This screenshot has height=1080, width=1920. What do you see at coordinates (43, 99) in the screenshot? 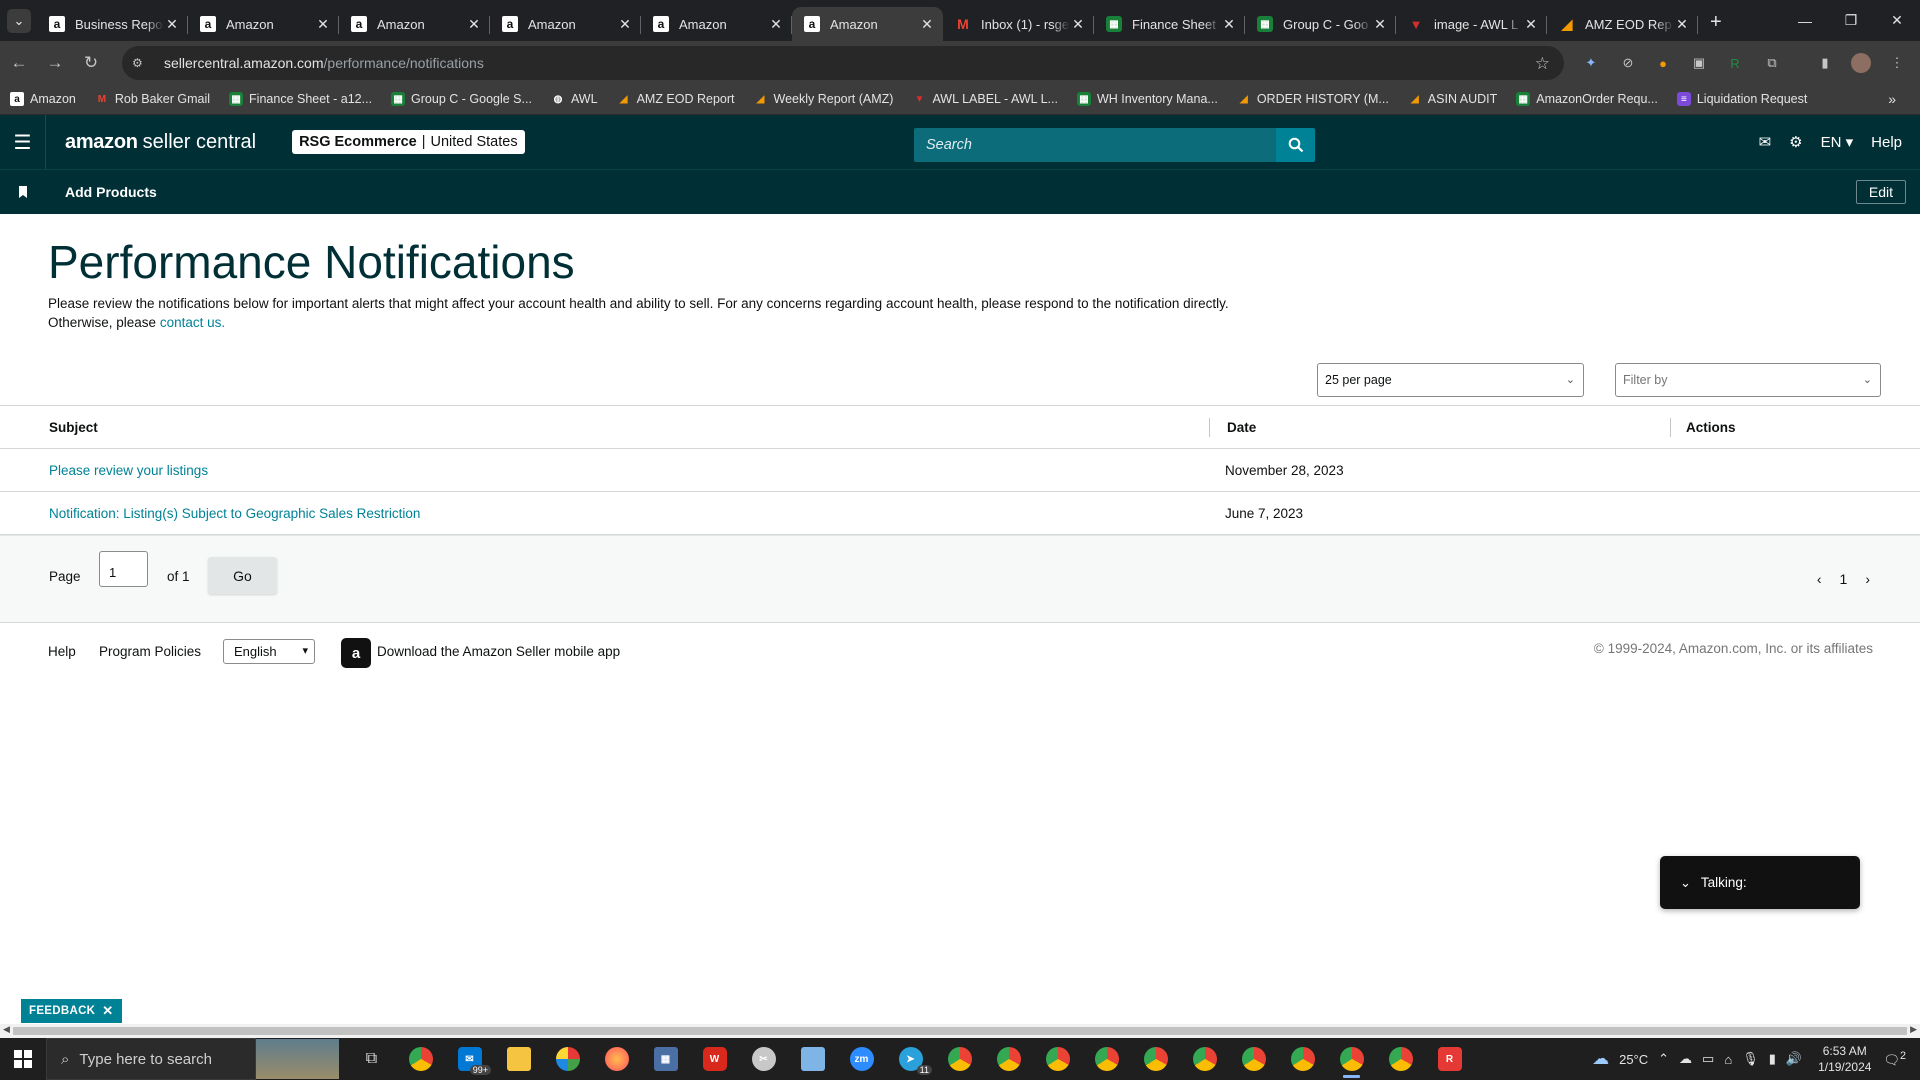
I see `bookmark-item: a Amazon` at bounding box center [43, 99].